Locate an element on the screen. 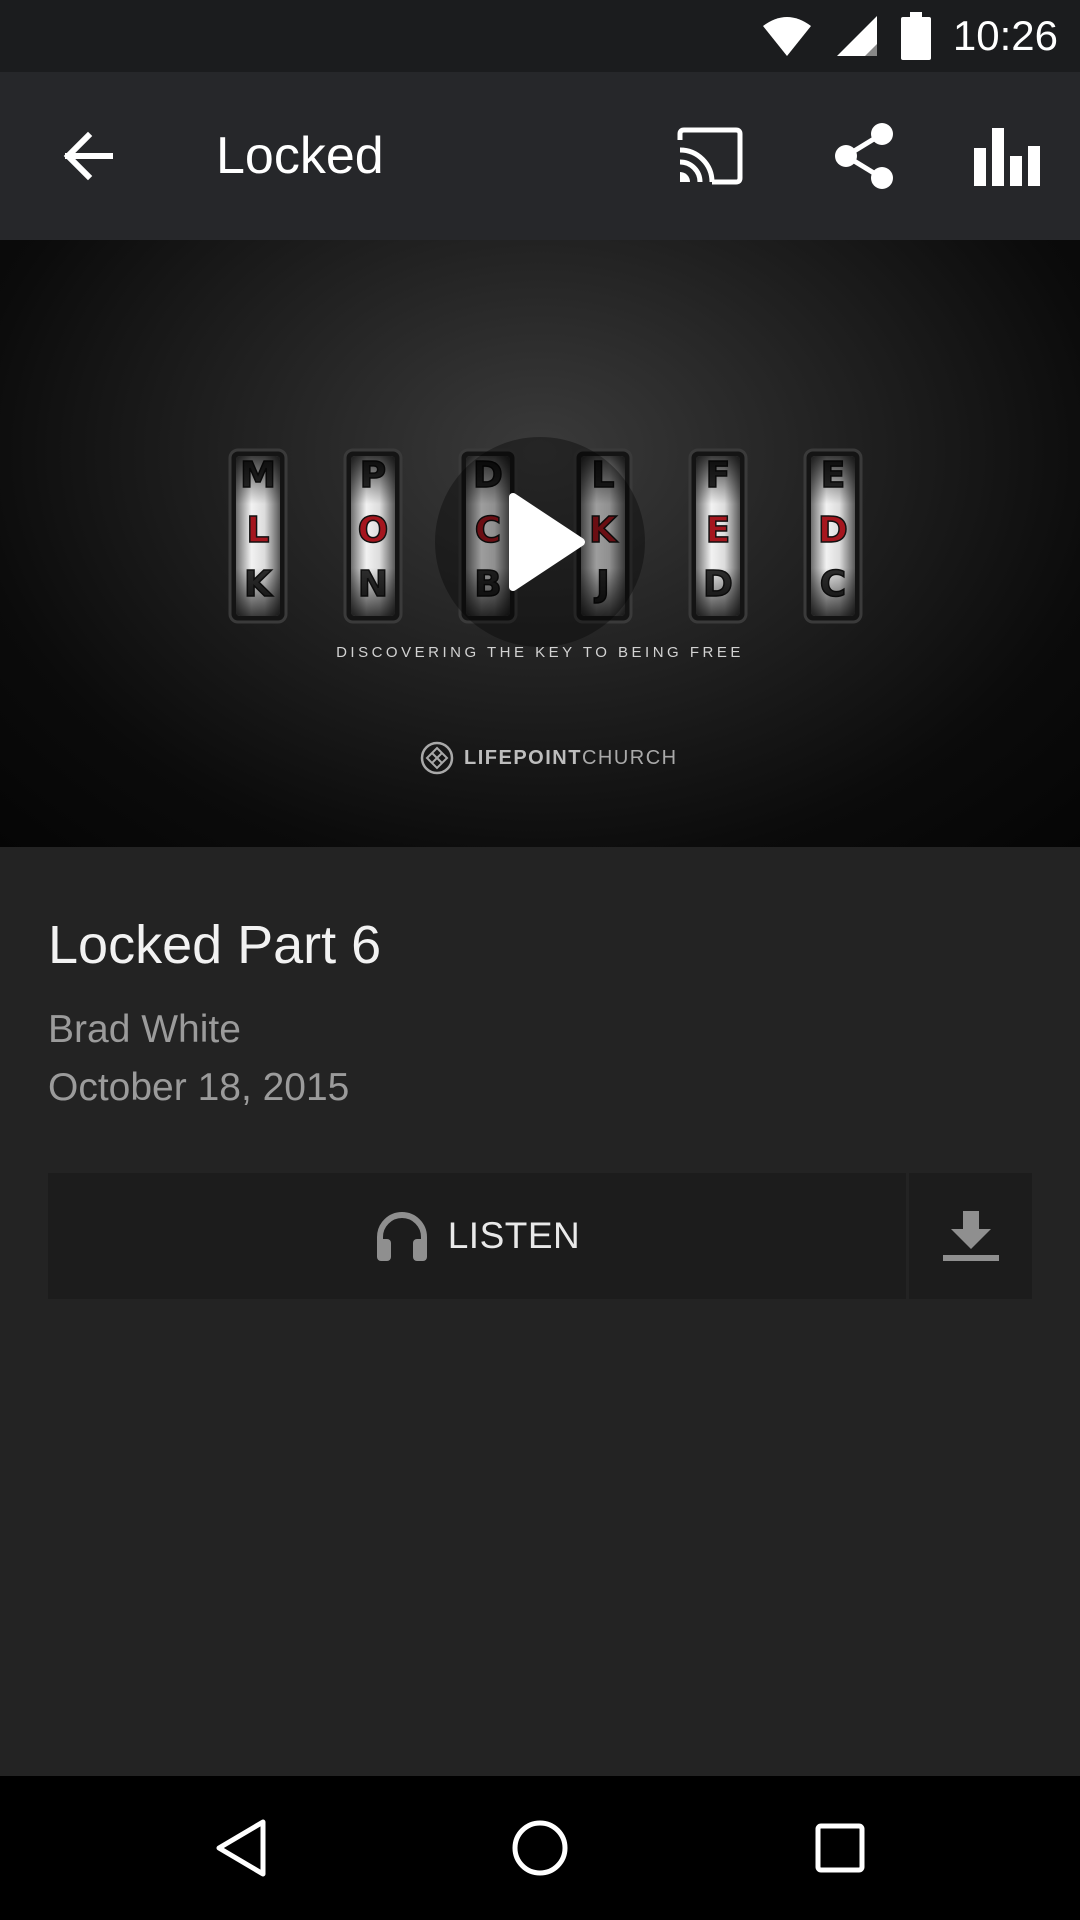 The height and width of the screenshot is (1920, 1080). lock-tumbler: FED is located at coordinates (718, 536).